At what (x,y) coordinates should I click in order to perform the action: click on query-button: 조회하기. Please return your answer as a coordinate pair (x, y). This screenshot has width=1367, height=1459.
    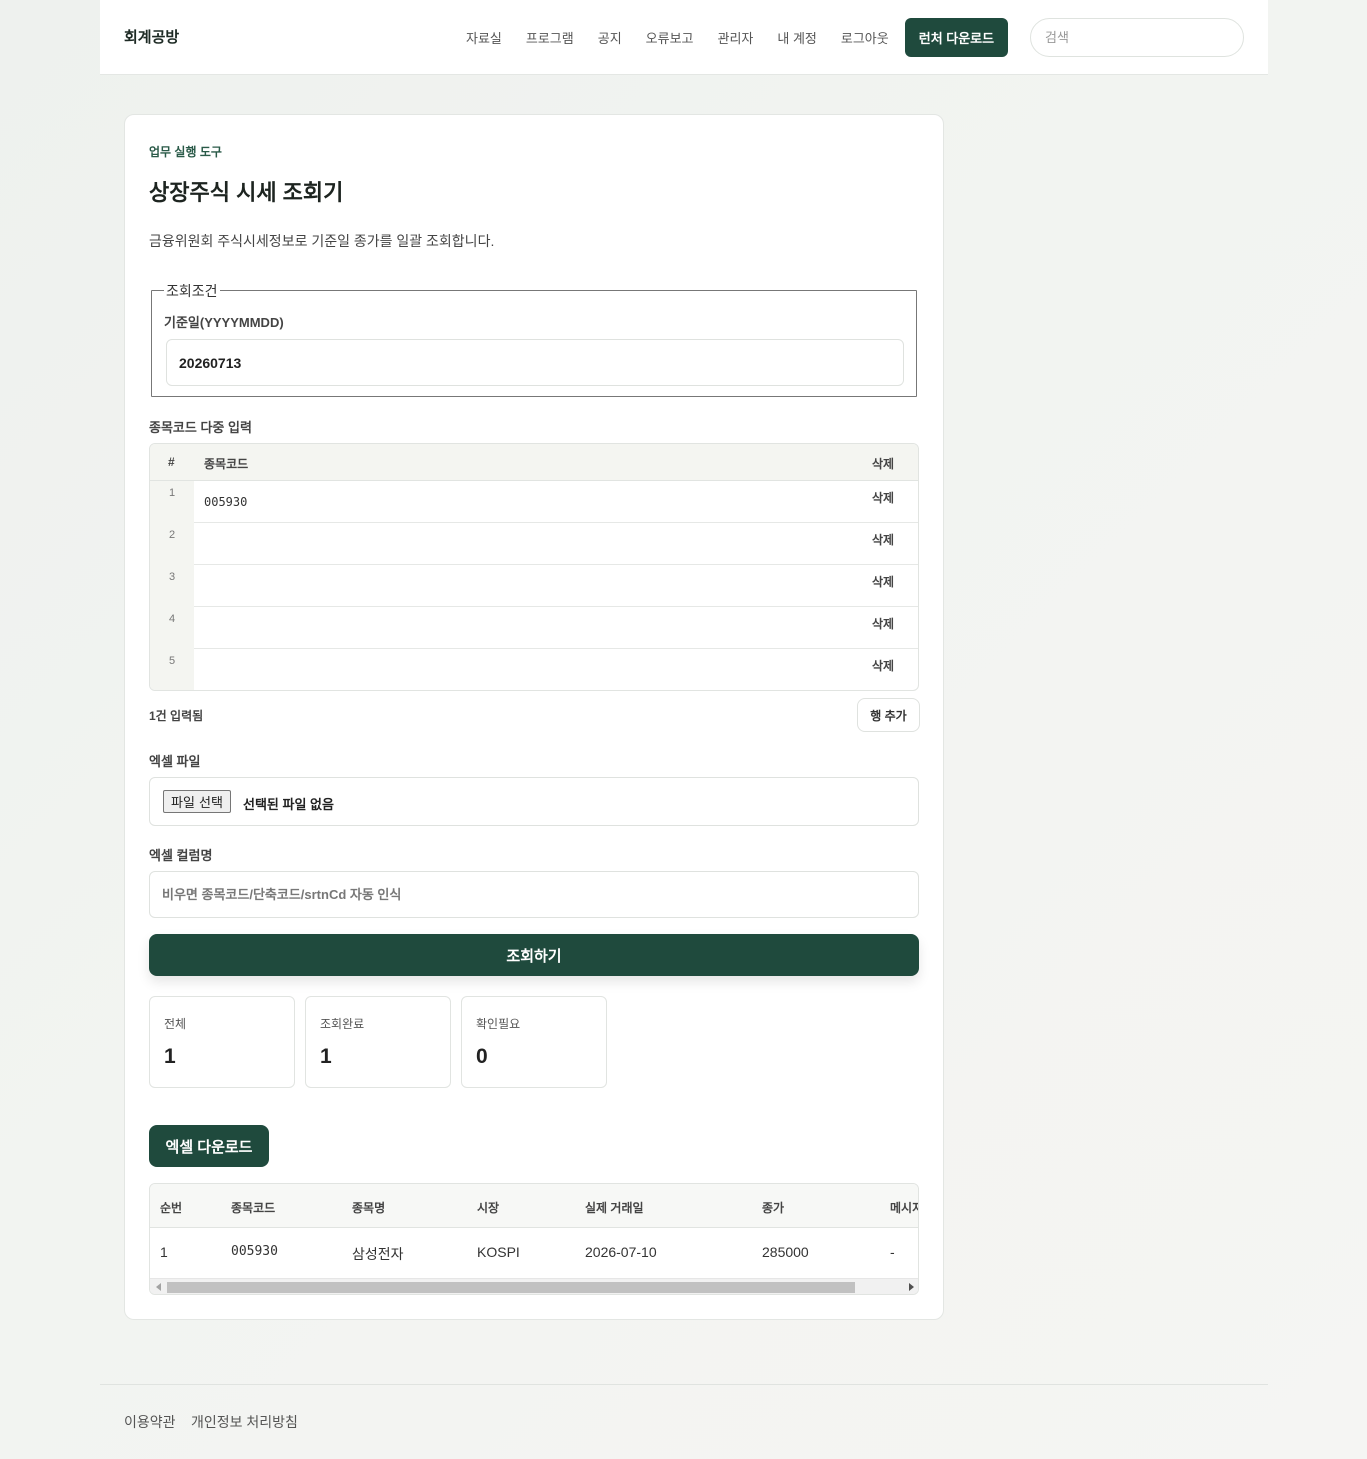
    Looking at the image, I should click on (534, 955).